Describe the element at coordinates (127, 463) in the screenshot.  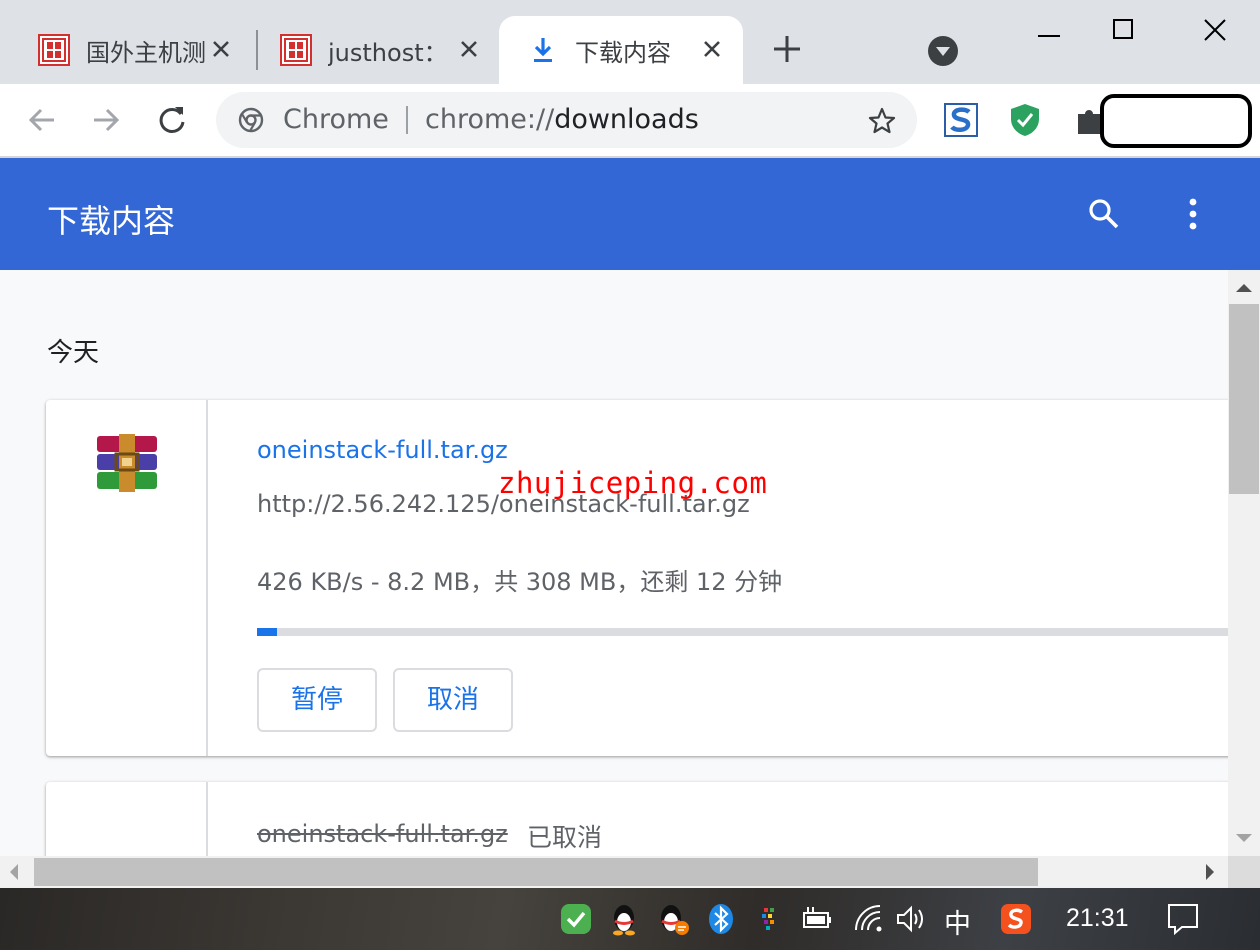
I see `winrar-archive-icon` at that location.